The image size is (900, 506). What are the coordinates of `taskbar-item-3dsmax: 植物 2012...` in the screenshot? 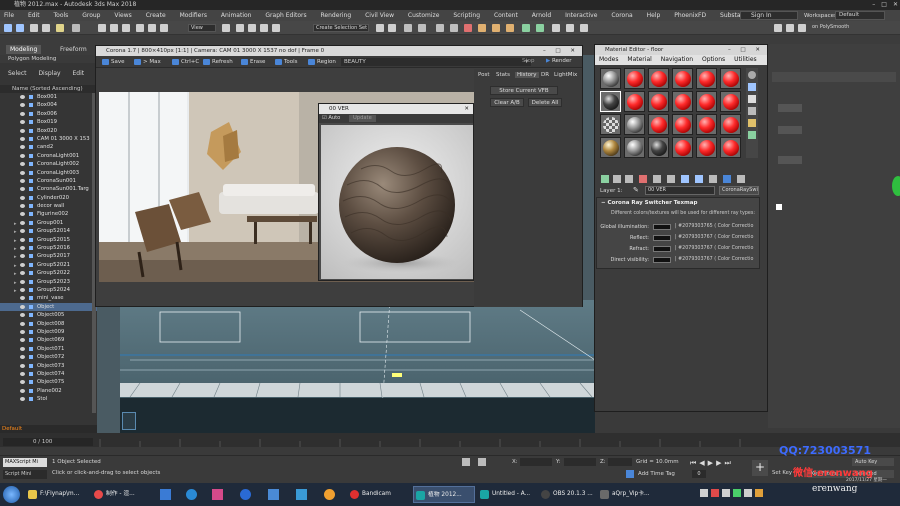 It's located at (444, 494).